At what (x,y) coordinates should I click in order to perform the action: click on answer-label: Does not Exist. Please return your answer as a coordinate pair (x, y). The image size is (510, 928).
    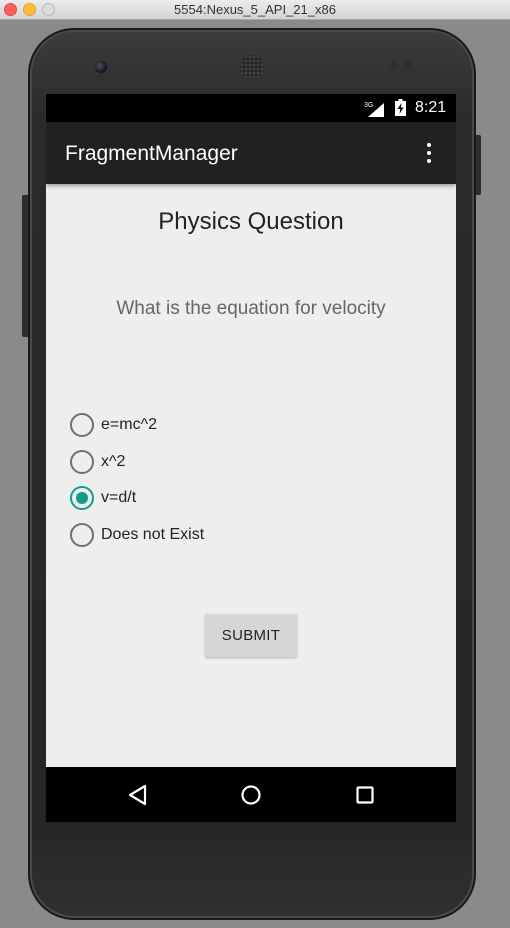
    Looking at the image, I should click on (153, 534).